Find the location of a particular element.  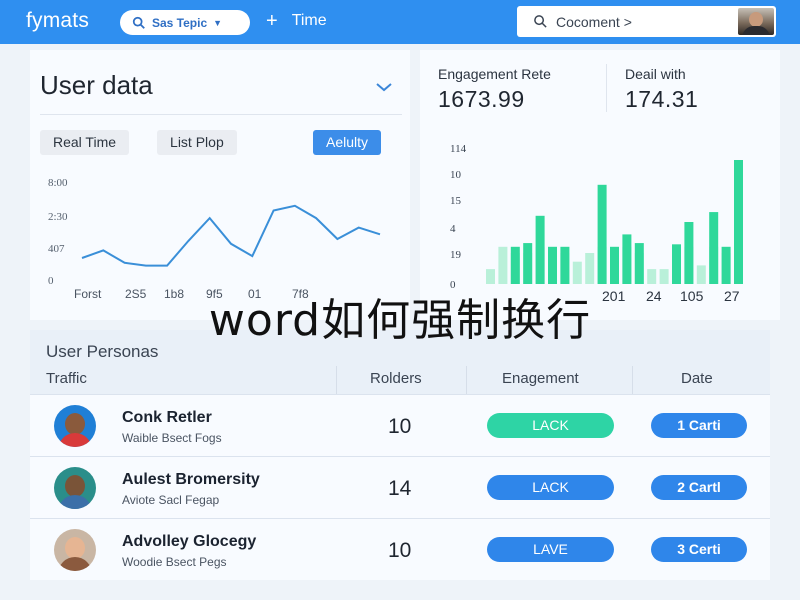

avatar-head is located at coordinates (756, 19).